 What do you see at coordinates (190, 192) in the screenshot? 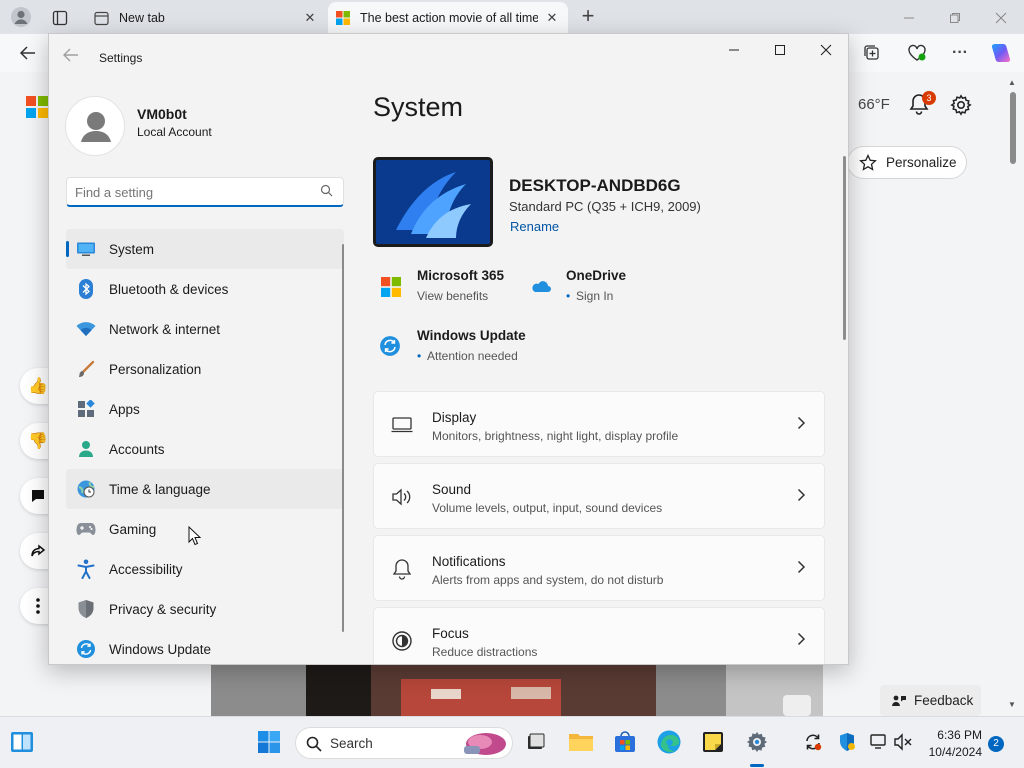
I see `search-input` at bounding box center [190, 192].